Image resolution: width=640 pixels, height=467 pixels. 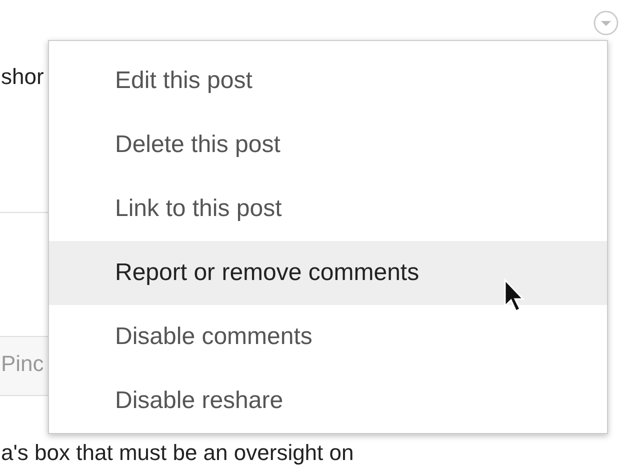 I want to click on menu-item: Link to this post, so click(x=328, y=209).